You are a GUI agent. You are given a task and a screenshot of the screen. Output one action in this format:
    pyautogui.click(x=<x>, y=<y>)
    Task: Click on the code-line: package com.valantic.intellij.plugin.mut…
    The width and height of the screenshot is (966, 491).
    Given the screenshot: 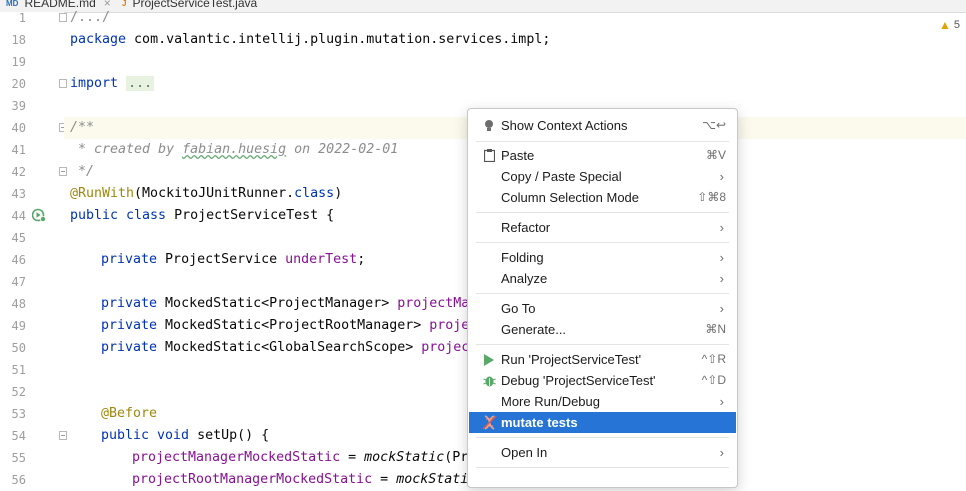 What is the action you would take?
    pyautogui.click(x=310, y=39)
    